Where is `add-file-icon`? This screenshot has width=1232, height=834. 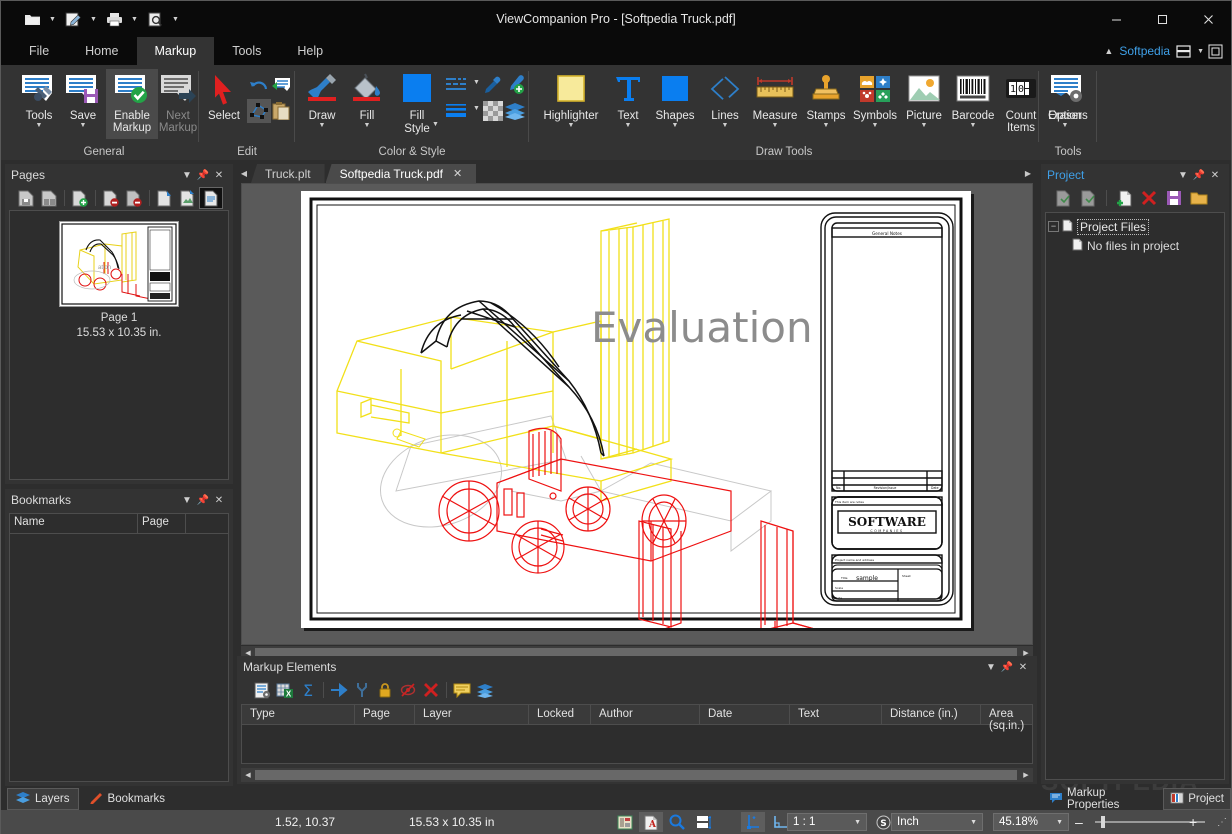
add-file-icon is located at coordinates (1124, 198).